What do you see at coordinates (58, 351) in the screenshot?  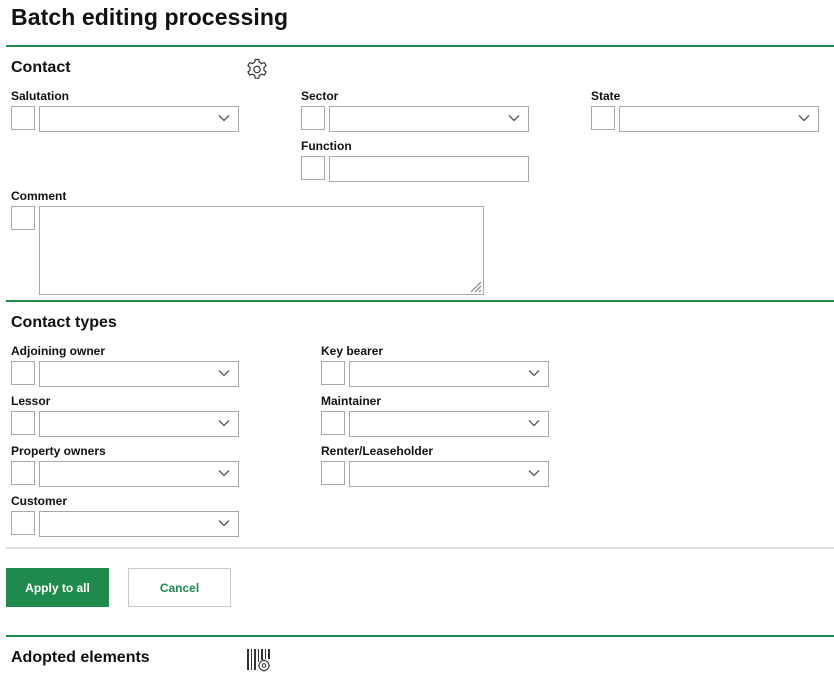 I see `adjoining-owner-label: Adjoining owner` at bounding box center [58, 351].